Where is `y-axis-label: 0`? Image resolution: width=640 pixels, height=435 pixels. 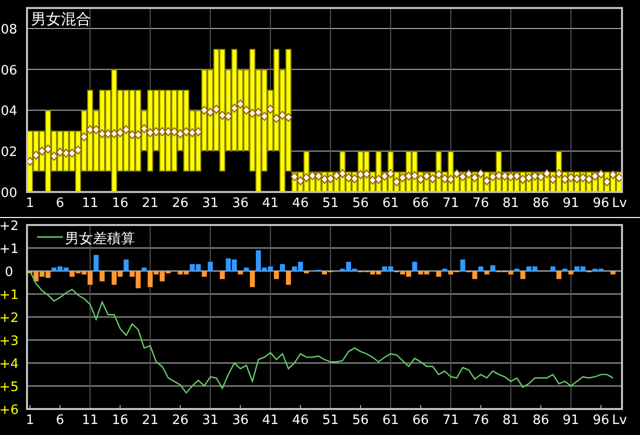
y-axis-label: 0 is located at coordinates (9, 272).